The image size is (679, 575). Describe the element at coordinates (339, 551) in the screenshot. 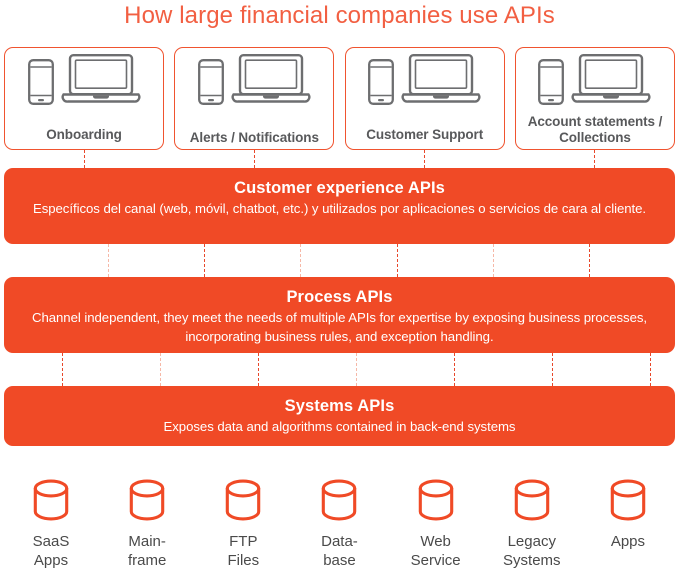

I see `backend-label: Data- base` at that location.